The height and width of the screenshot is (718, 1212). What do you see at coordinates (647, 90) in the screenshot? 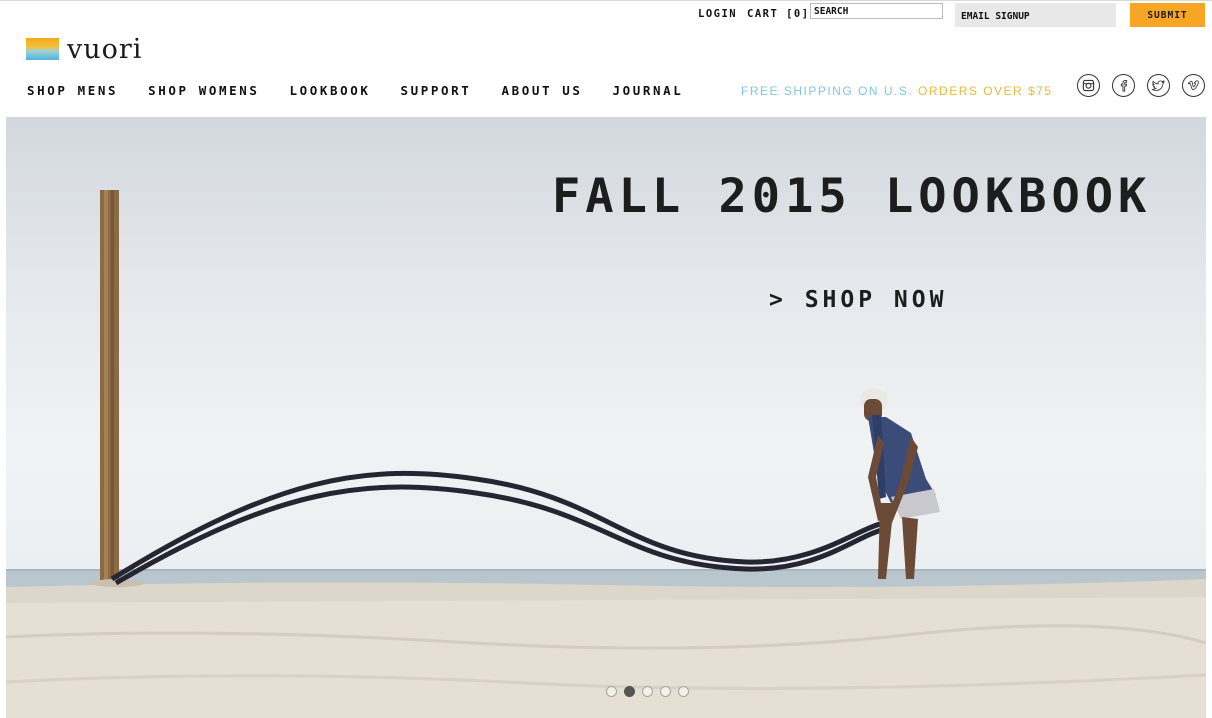
I see `nav-journal: JOURNAL` at bounding box center [647, 90].